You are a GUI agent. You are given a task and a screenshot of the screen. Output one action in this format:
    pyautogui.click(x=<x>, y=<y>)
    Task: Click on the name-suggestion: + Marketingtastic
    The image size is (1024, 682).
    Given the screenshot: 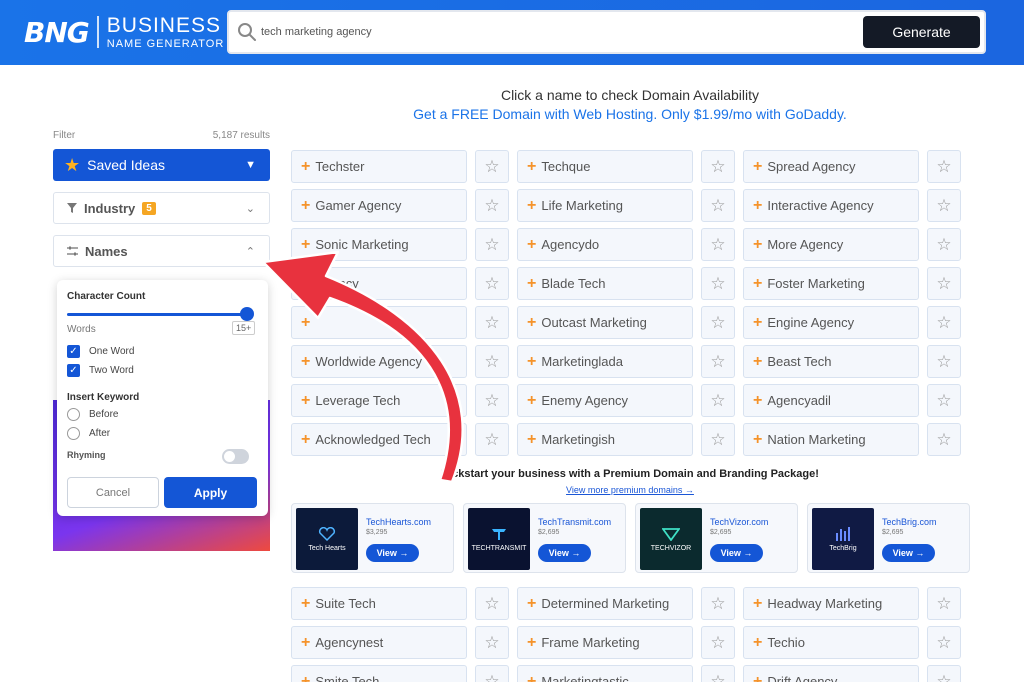 What is the action you would take?
    pyautogui.click(x=605, y=673)
    